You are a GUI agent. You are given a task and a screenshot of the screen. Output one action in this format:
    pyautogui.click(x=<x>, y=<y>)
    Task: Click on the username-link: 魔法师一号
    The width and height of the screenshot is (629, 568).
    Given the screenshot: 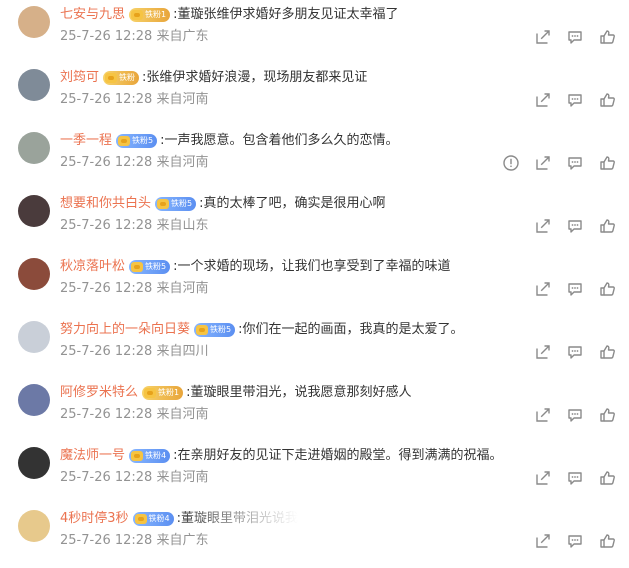 What is the action you would take?
    pyautogui.click(x=92, y=455)
    